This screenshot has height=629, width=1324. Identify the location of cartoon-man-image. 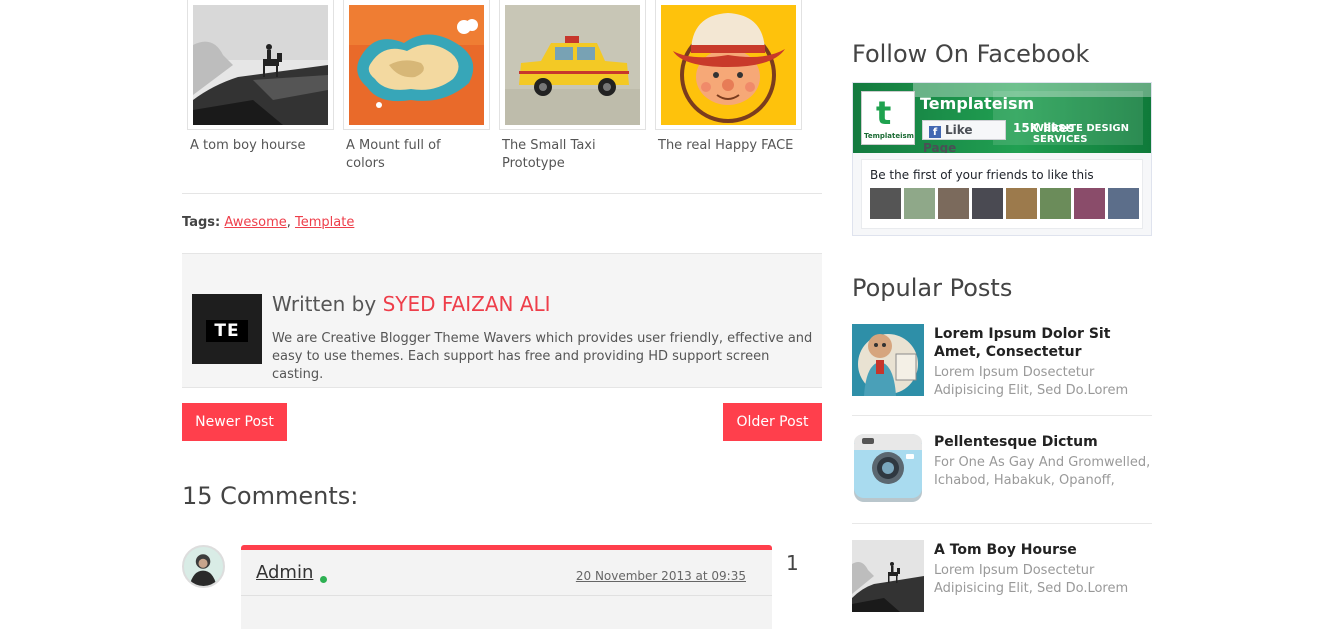
(888, 360).